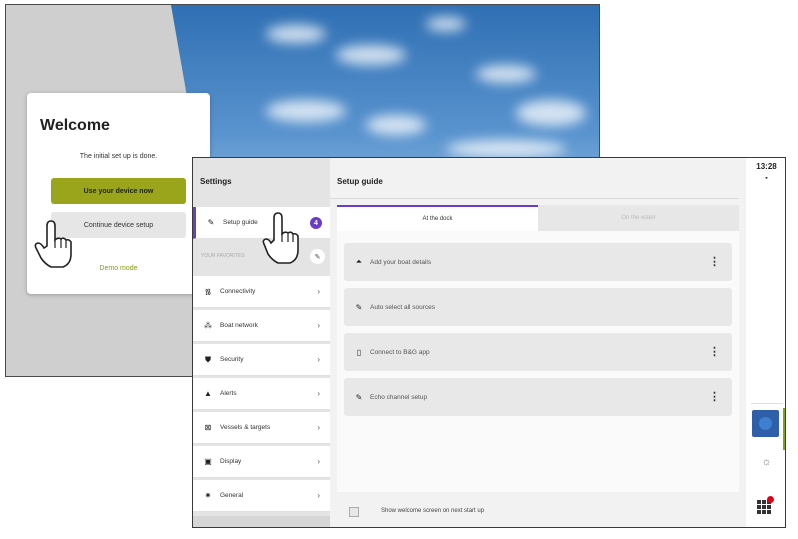 This screenshot has width=798, height=539. Describe the element at coordinates (359, 352) in the screenshot. I see `phone-icon: ▯` at that location.